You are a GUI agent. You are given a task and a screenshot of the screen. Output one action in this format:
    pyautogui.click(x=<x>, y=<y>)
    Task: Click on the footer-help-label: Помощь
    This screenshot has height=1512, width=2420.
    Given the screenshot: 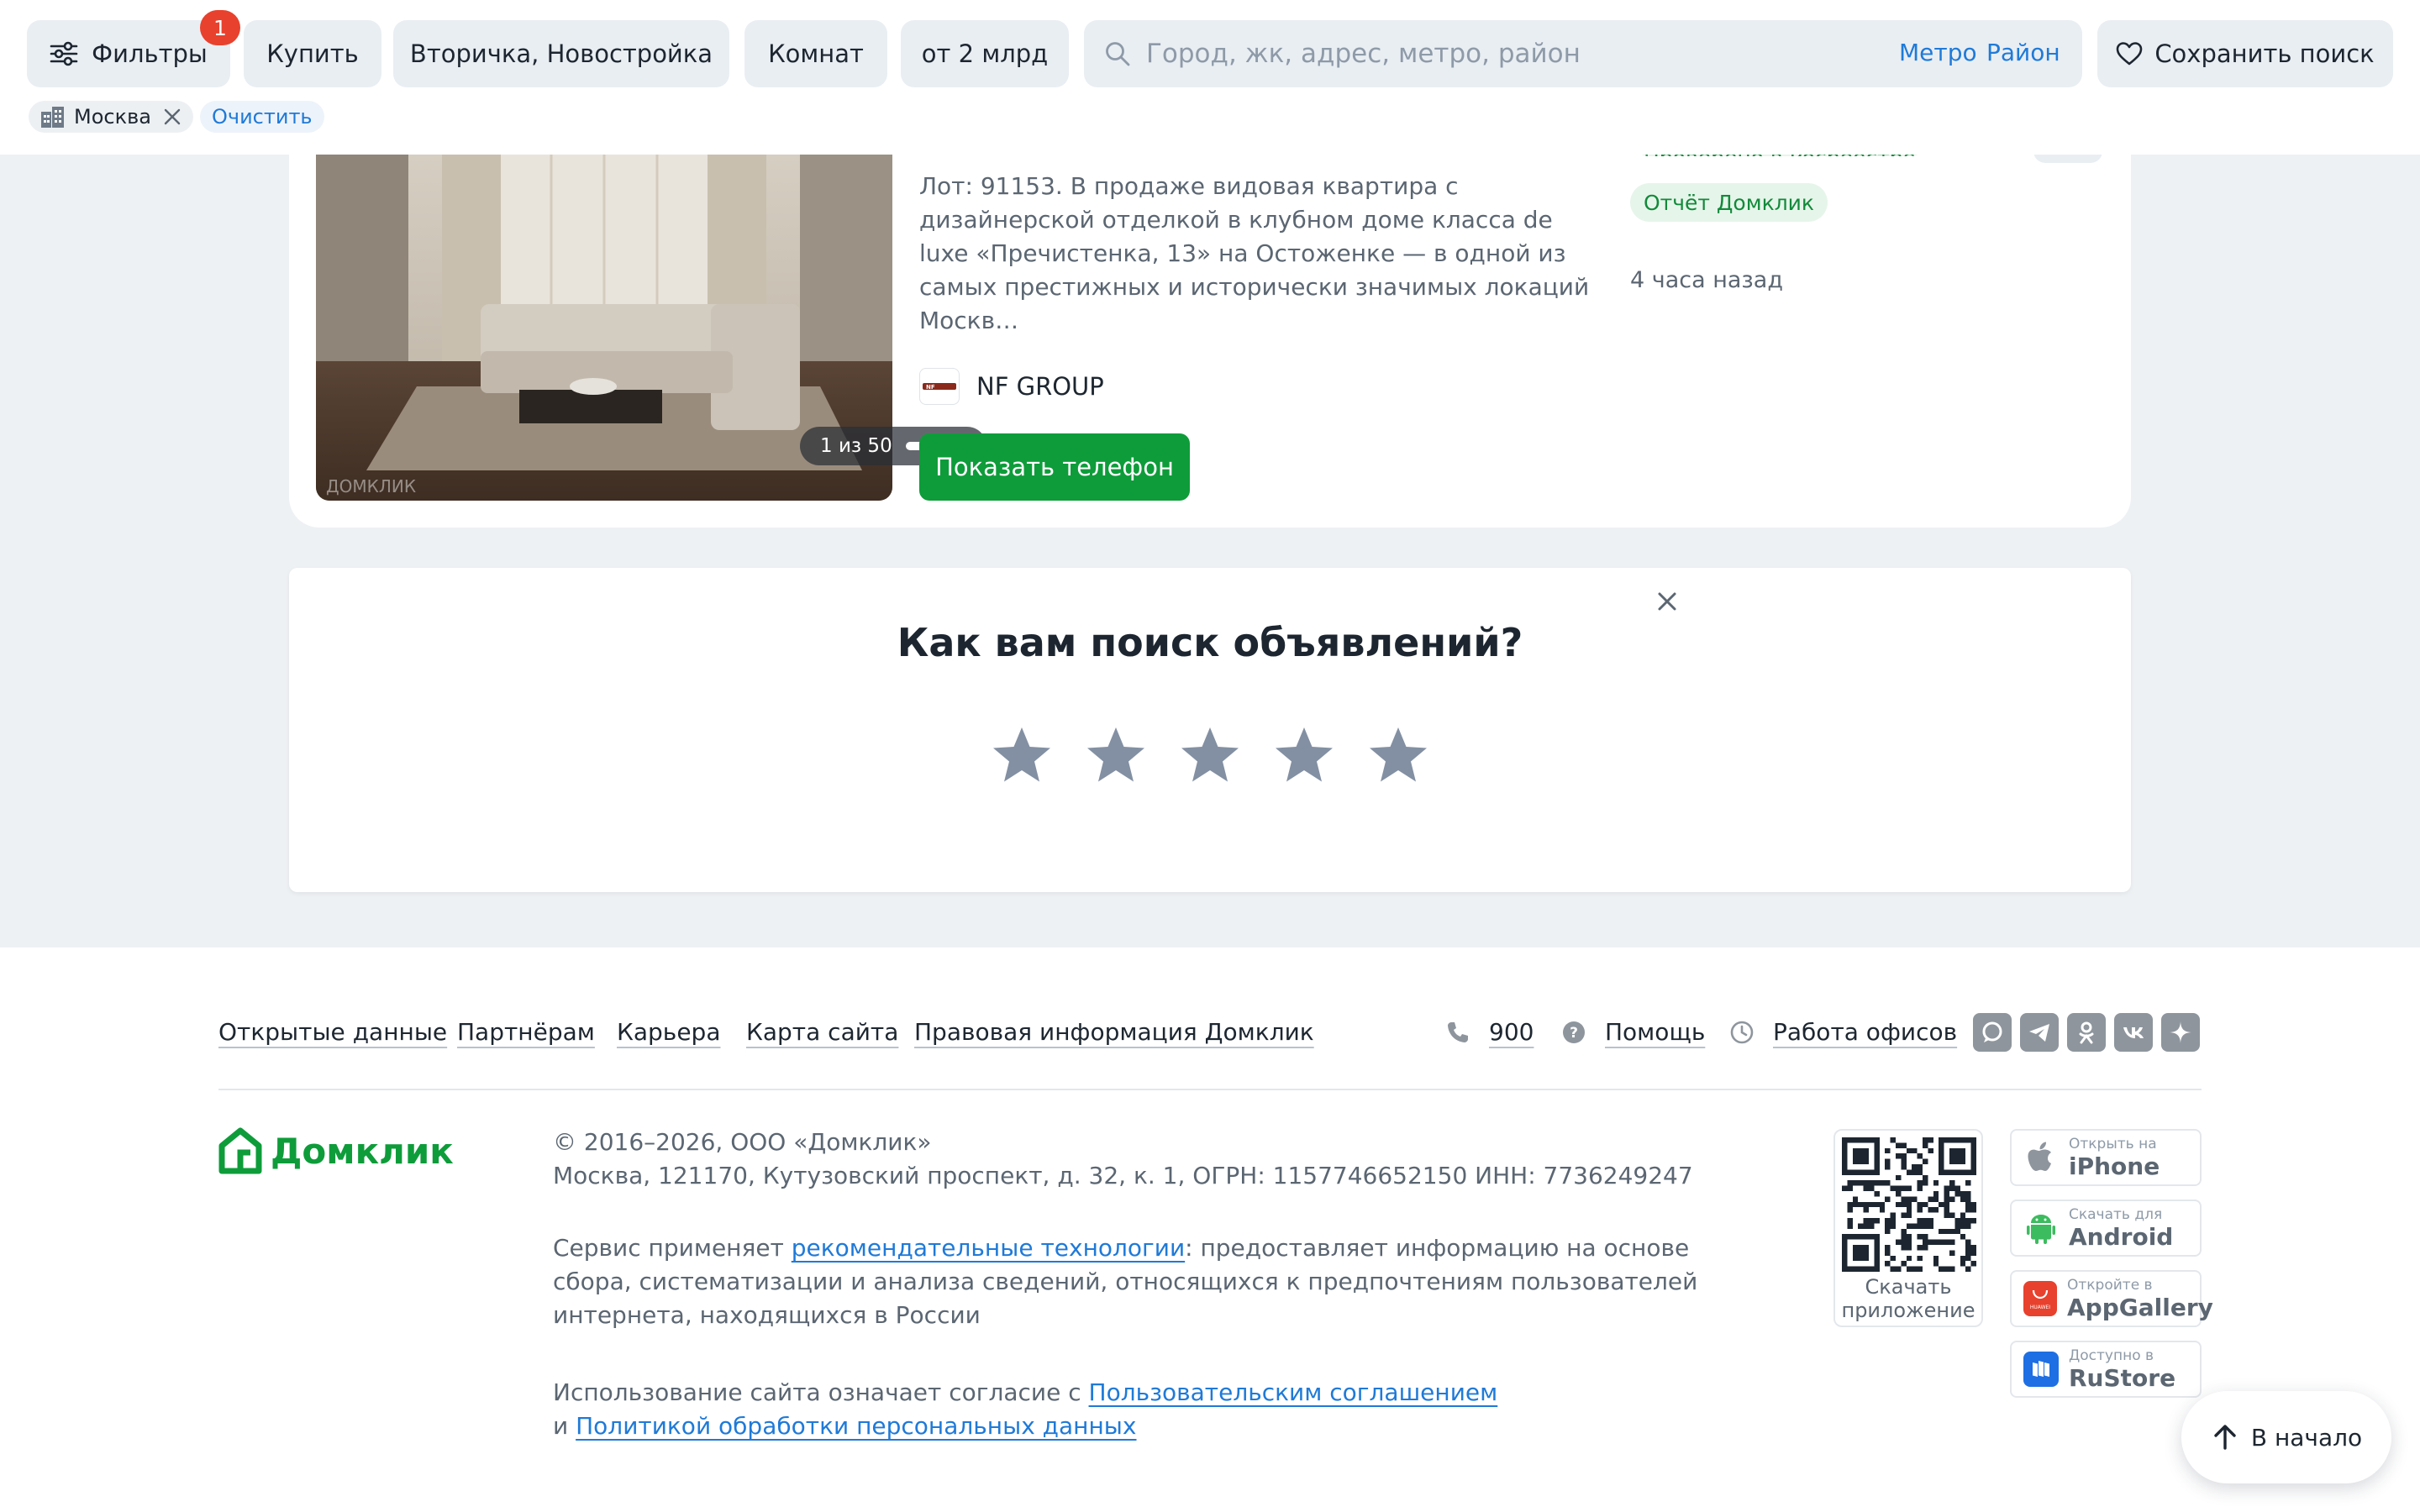 What is the action you would take?
    pyautogui.click(x=1655, y=1032)
    